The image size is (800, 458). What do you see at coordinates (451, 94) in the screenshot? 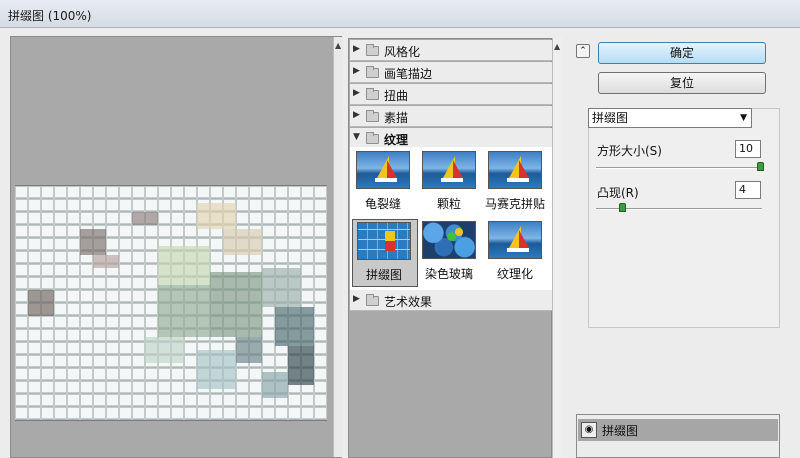
I see `category-distort: ▶ 扭曲` at bounding box center [451, 94].